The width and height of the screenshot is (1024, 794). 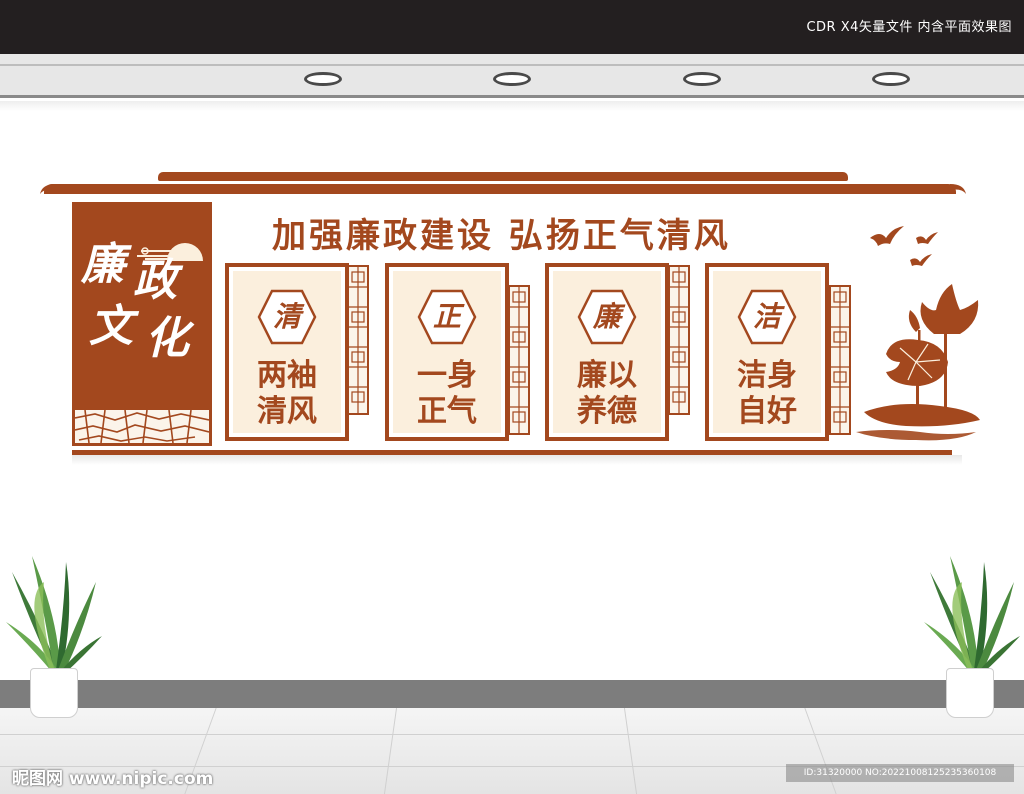 What do you see at coordinates (512, 694) in the screenshot?
I see `floor-skirting` at bounding box center [512, 694].